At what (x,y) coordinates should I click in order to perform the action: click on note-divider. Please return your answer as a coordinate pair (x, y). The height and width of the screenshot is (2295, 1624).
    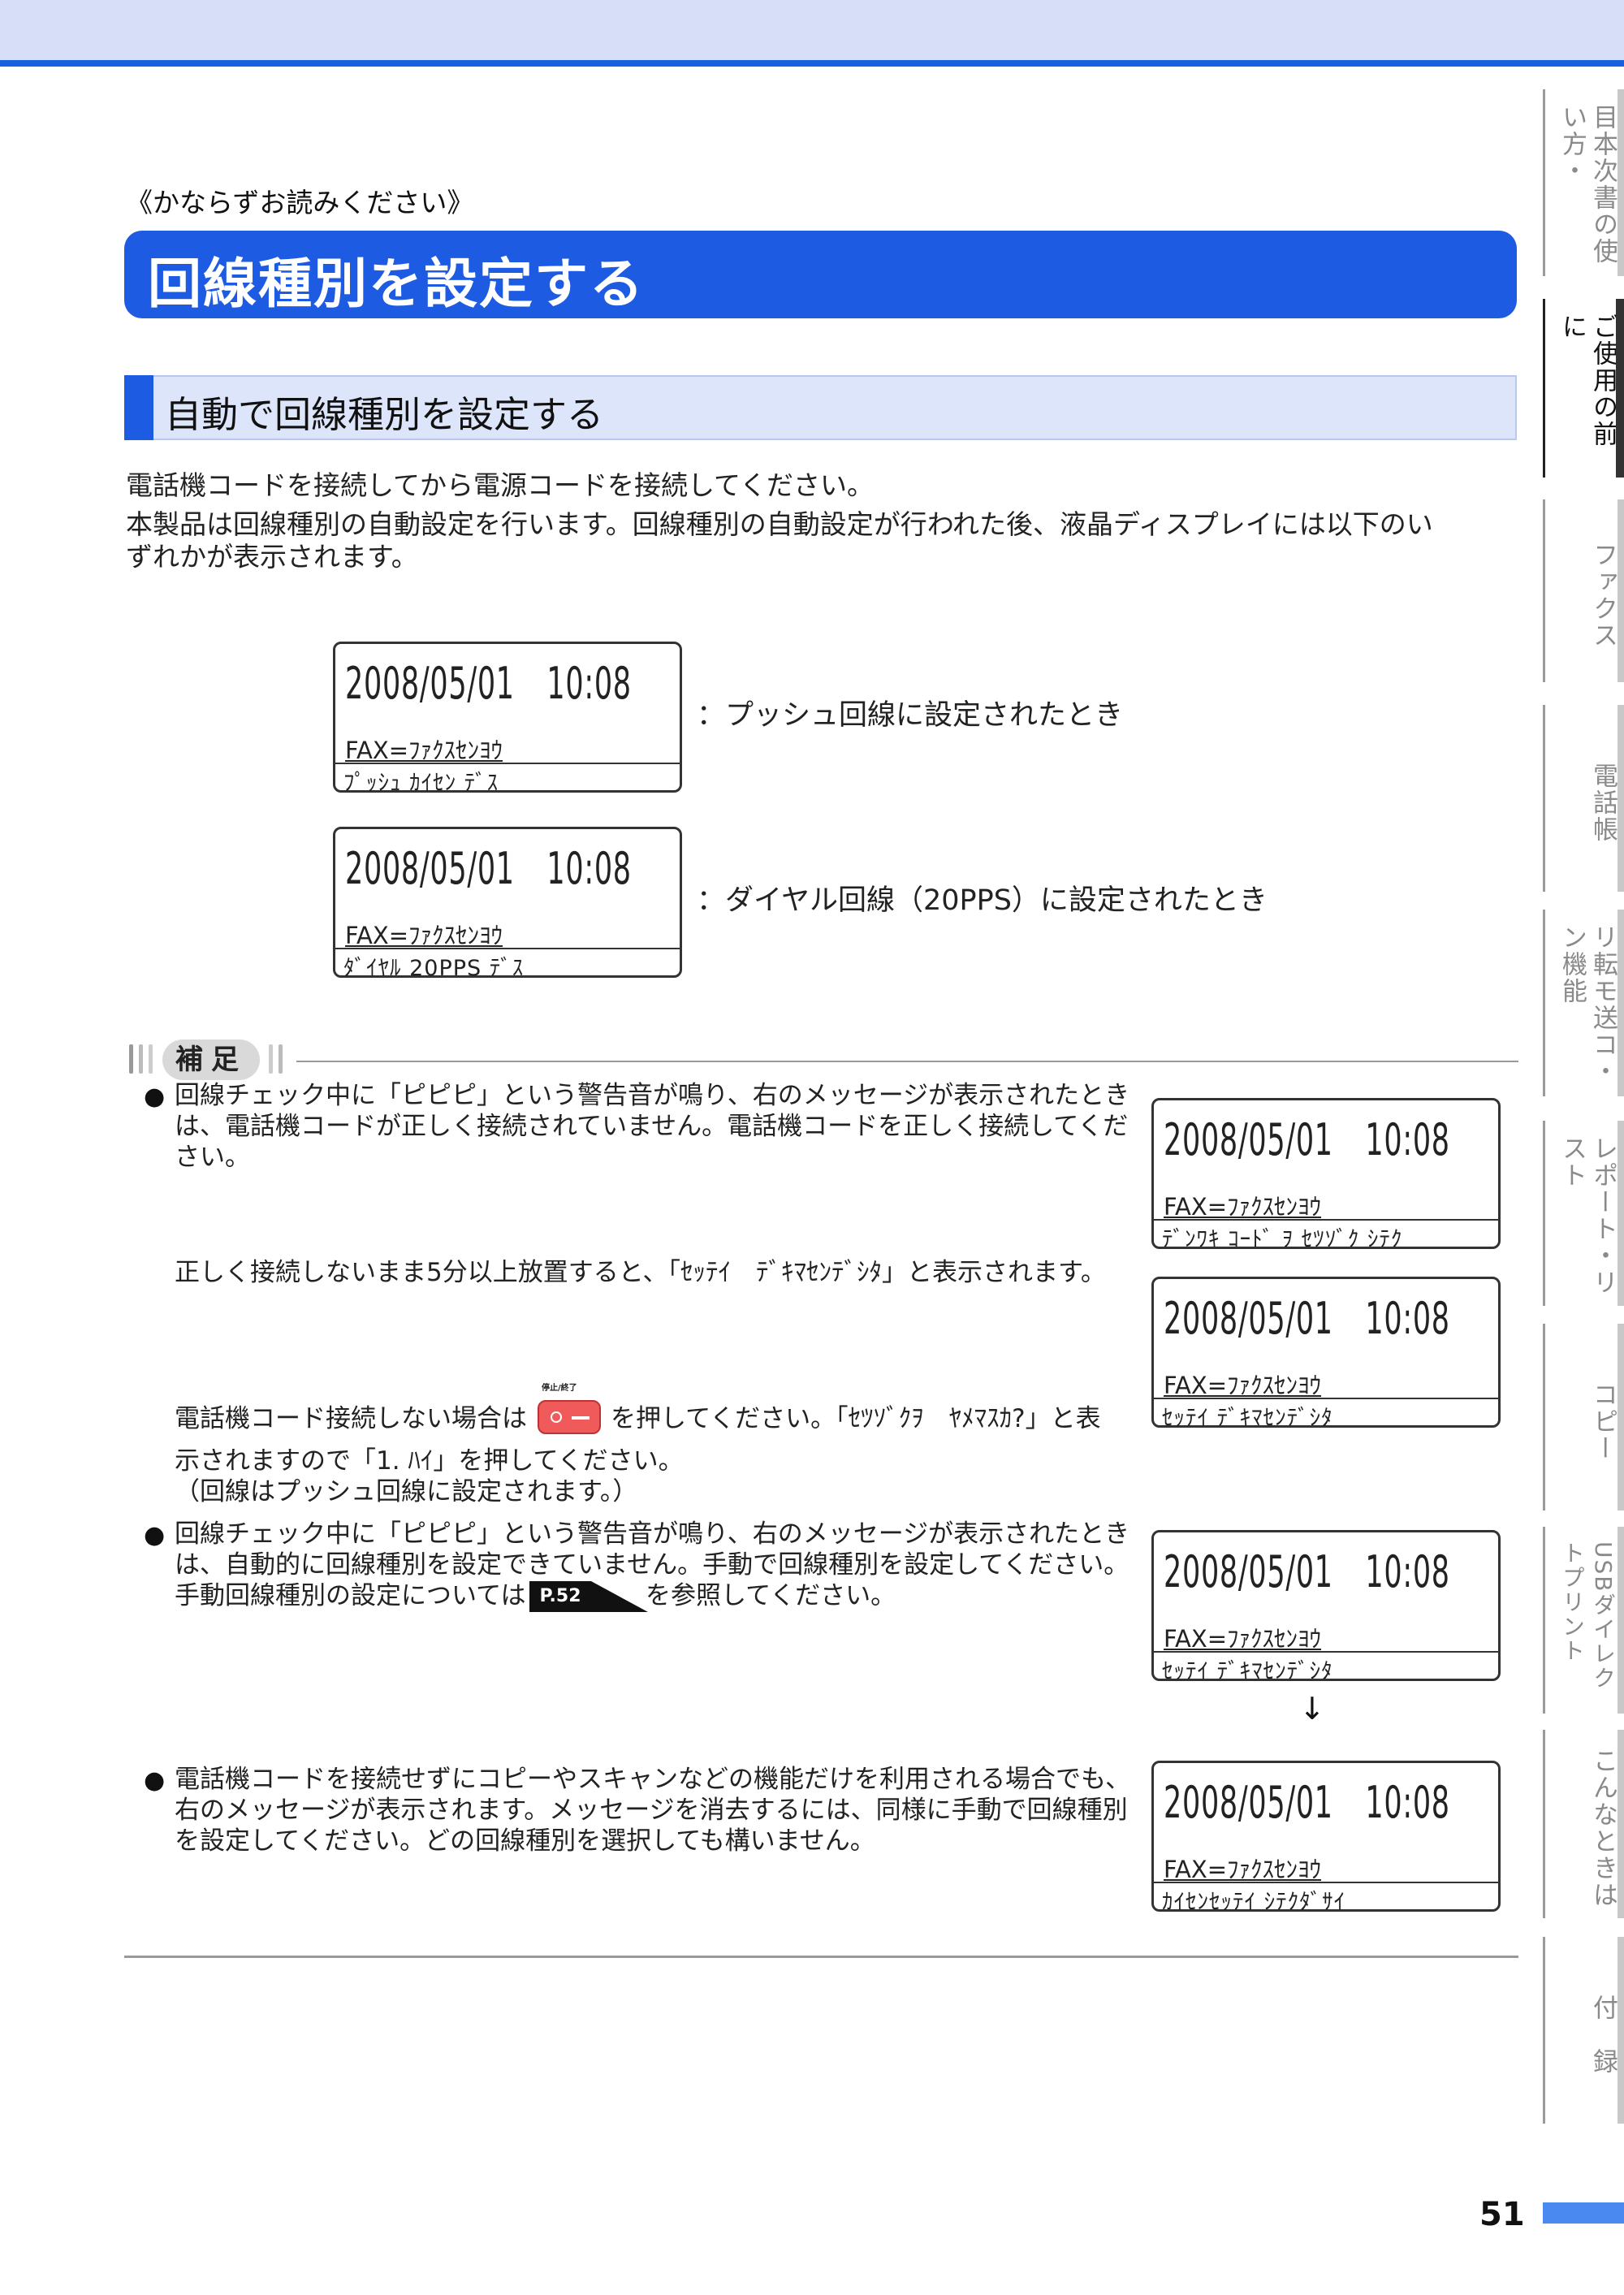
    Looking at the image, I should click on (907, 1062).